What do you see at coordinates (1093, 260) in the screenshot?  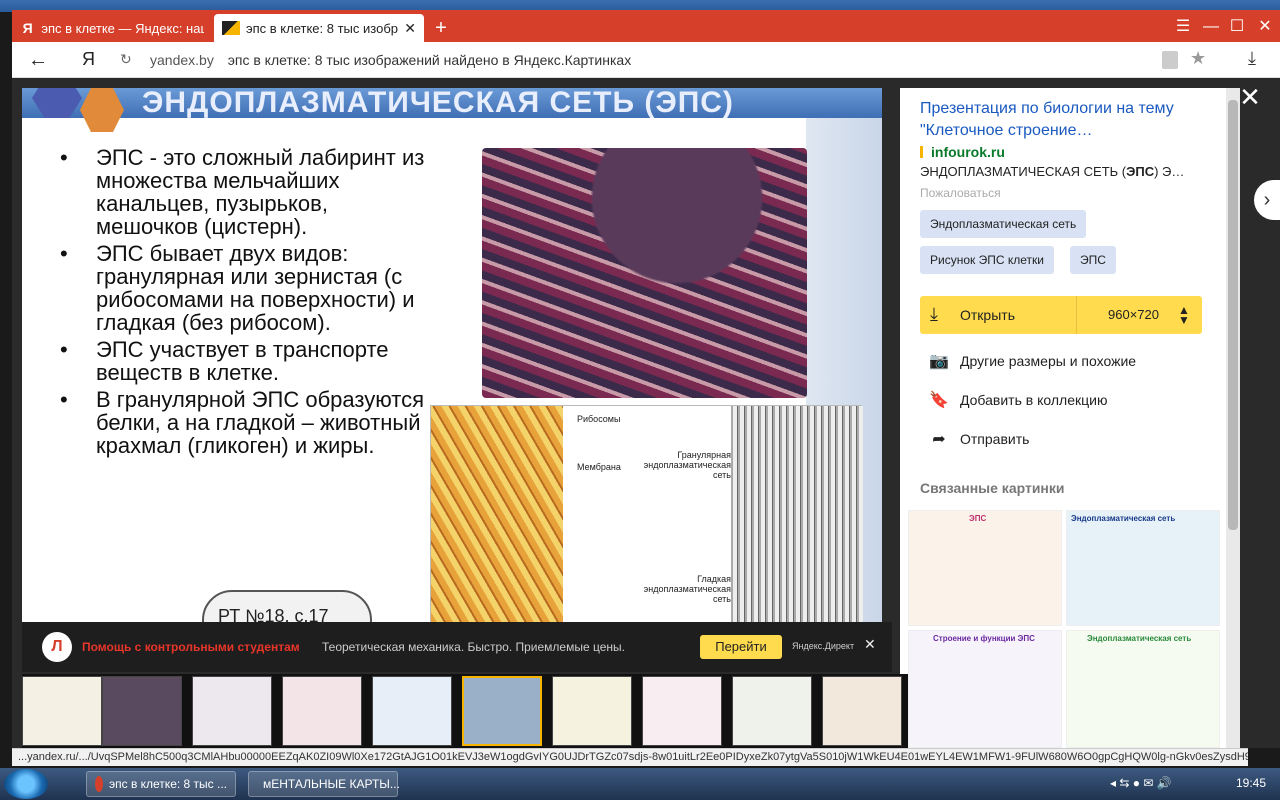 I see `tag-eps: ЭПС` at bounding box center [1093, 260].